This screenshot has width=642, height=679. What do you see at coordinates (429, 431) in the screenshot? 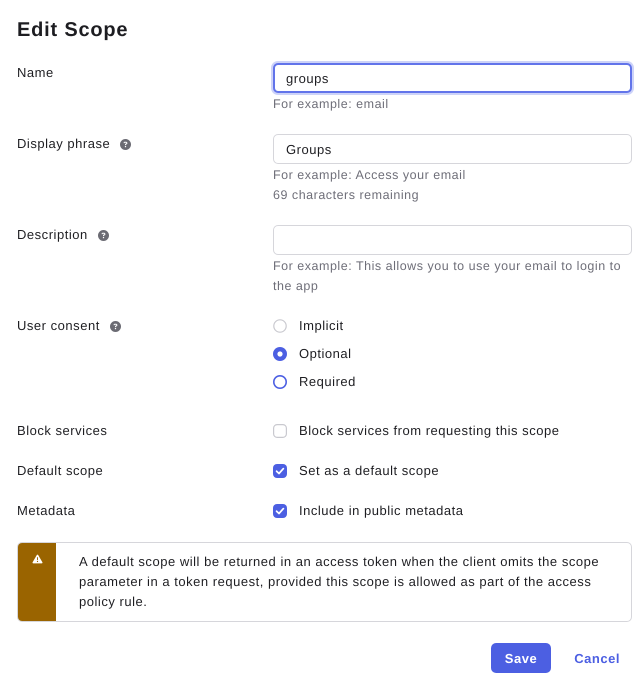
I see `option-label: Block services from requesting this scope` at bounding box center [429, 431].